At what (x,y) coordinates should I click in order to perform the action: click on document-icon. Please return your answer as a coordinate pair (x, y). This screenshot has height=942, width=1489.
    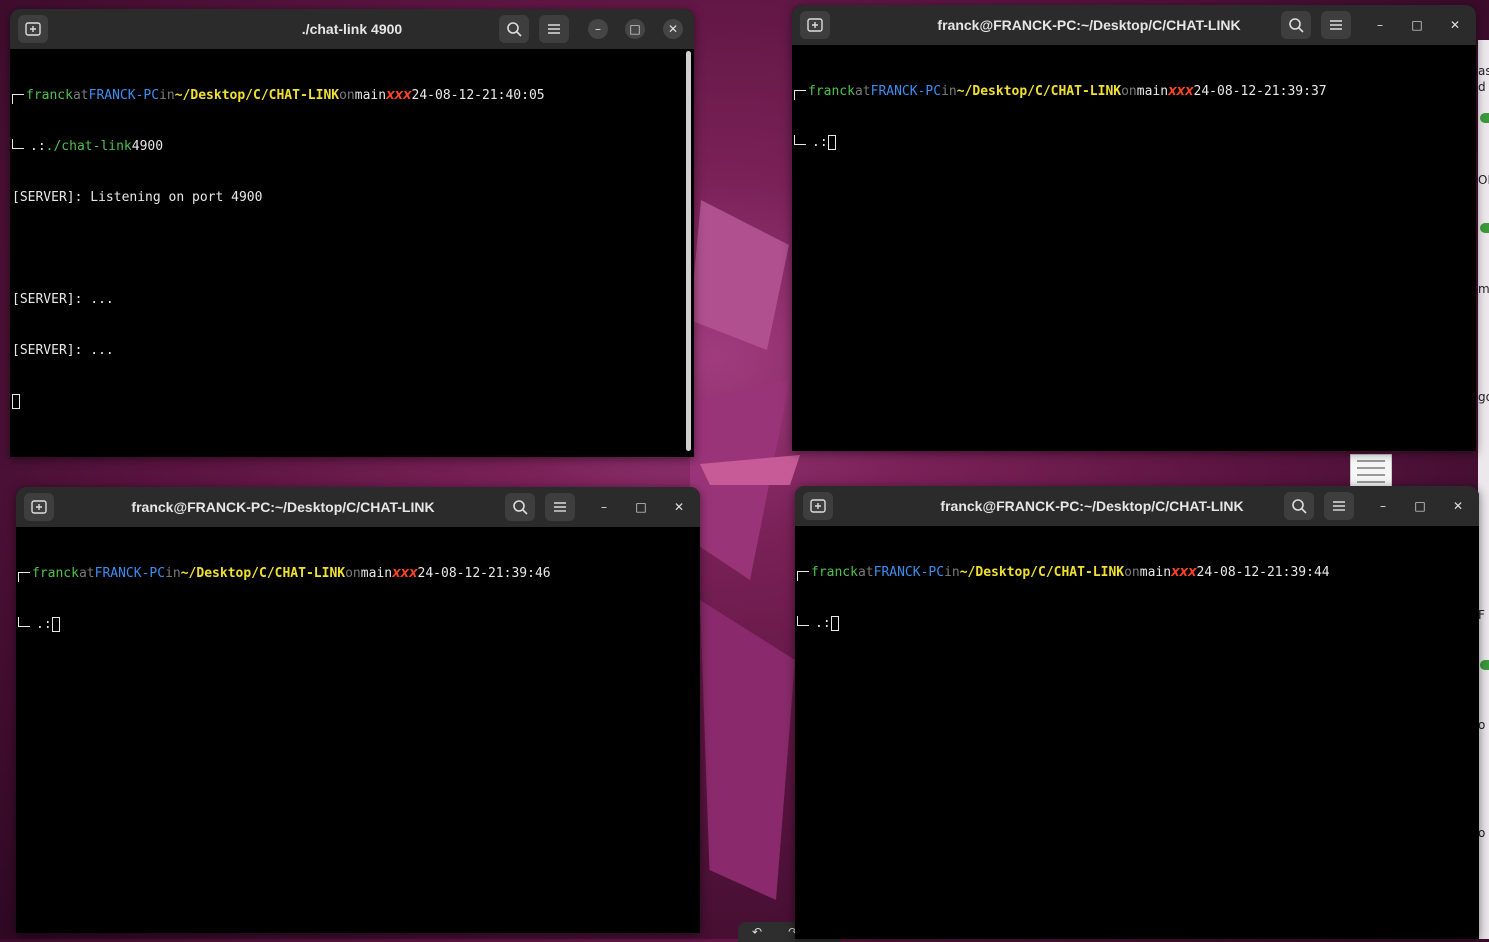
    Looking at the image, I should click on (1371, 471).